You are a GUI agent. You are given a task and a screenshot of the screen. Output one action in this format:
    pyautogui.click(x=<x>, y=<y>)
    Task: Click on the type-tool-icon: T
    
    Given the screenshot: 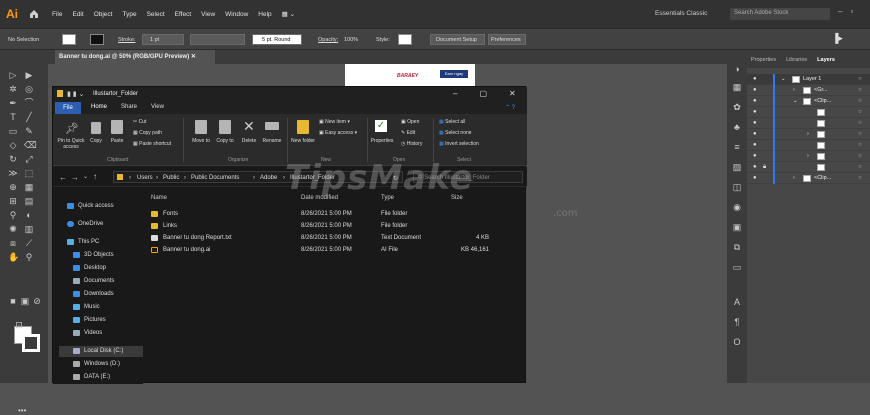 What is the action you would take?
    pyautogui.click(x=13, y=117)
    